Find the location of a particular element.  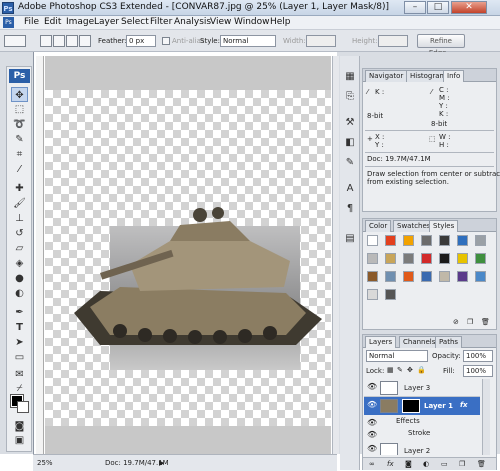

menu-file: File is located at coordinates (31, 22).